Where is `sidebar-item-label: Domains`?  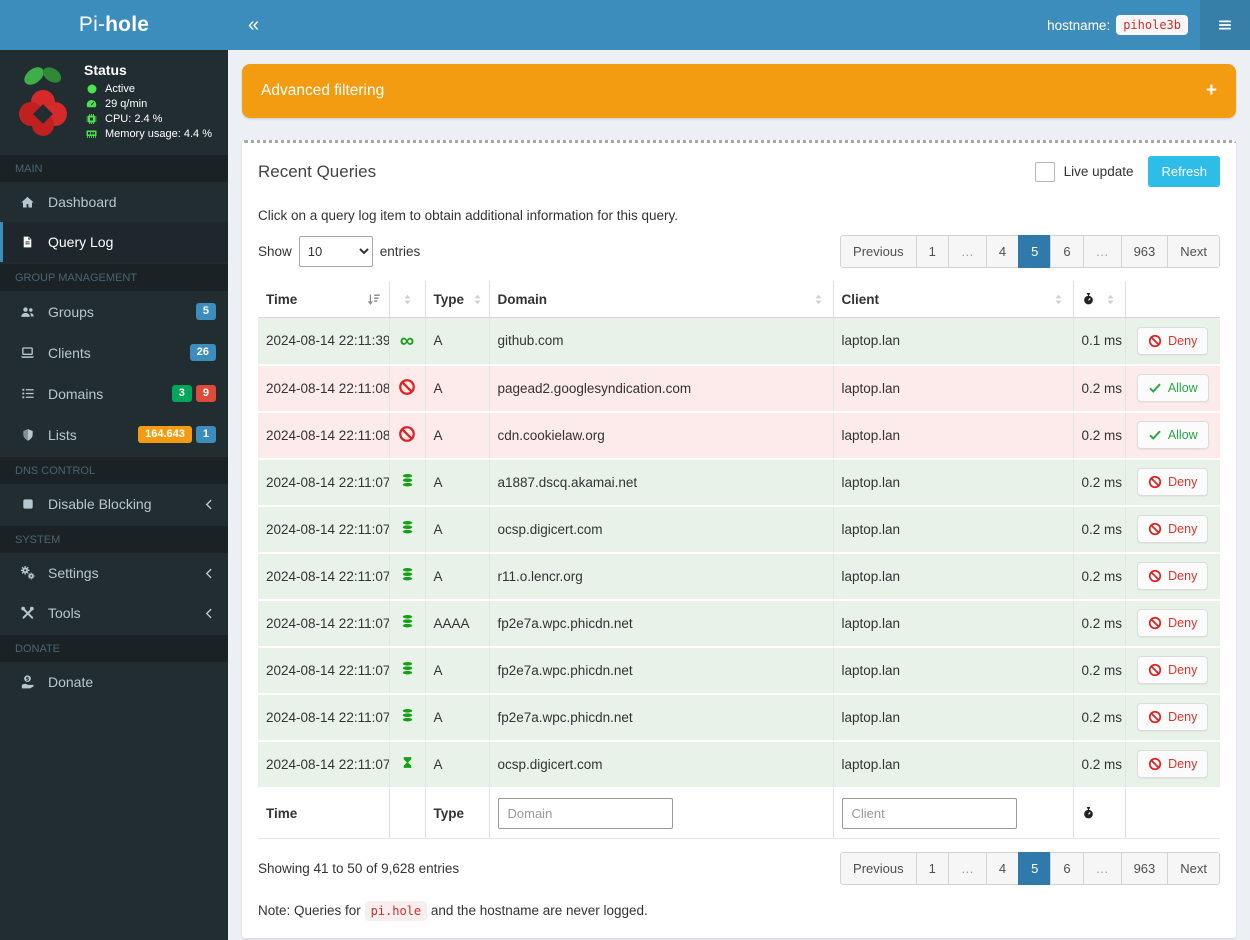 sidebar-item-label: Domains is located at coordinates (76, 393).